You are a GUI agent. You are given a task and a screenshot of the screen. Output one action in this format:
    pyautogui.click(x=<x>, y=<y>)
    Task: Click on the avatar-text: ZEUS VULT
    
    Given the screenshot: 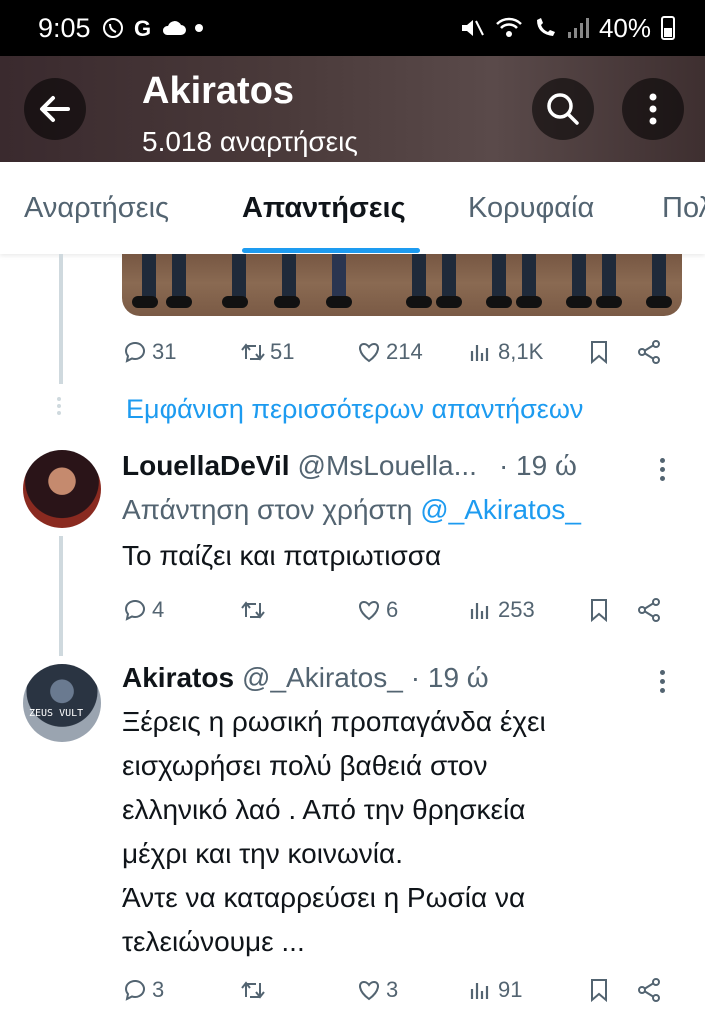 What is the action you would take?
    pyautogui.click(x=56, y=713)
    